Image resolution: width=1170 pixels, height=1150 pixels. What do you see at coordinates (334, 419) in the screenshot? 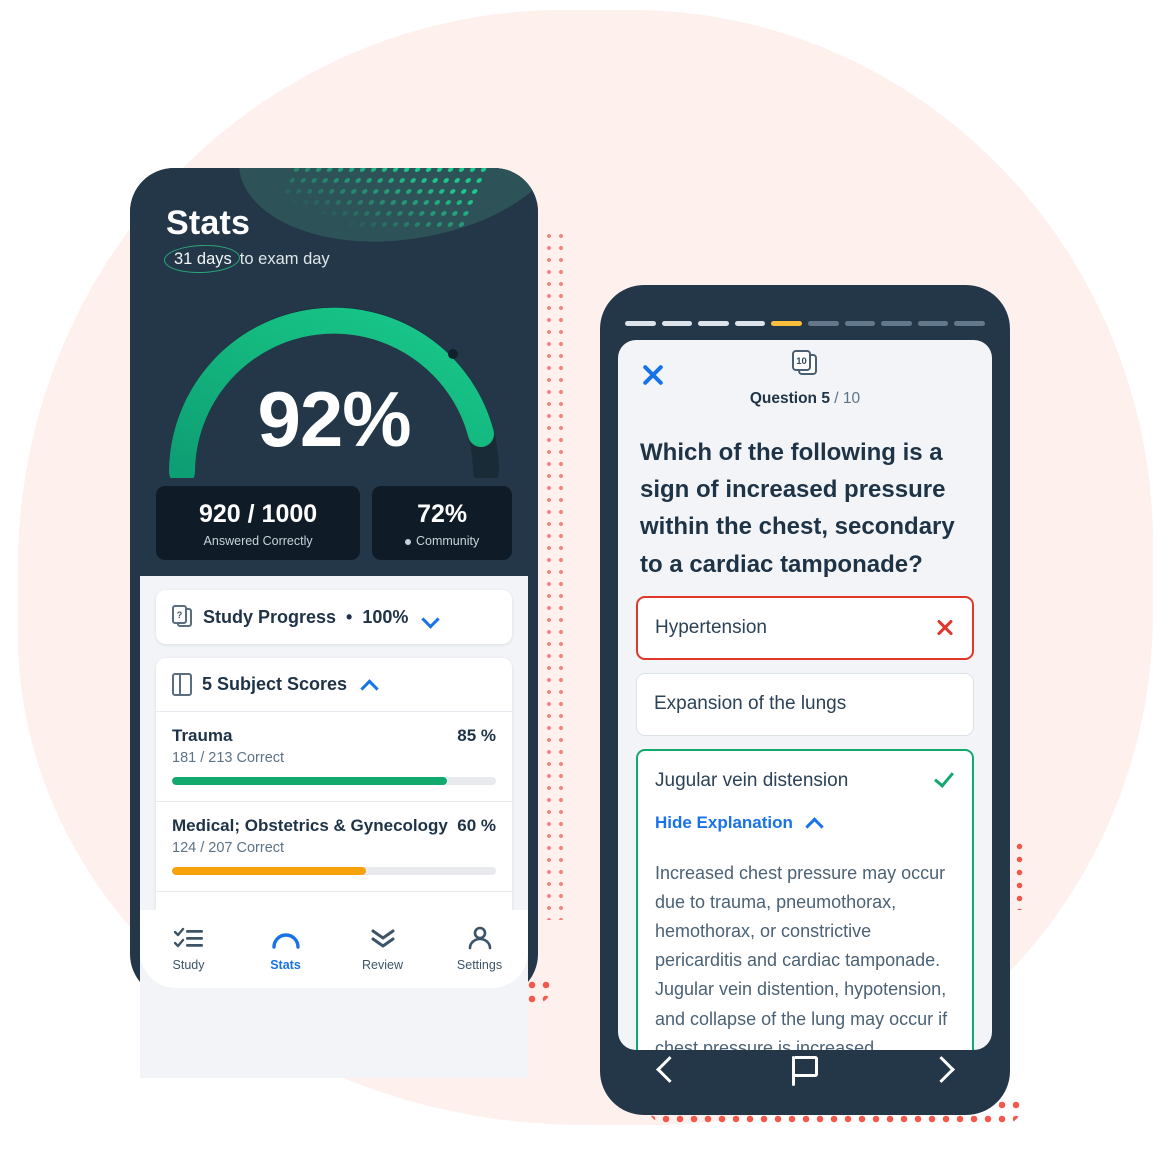
I see `gauge-value: 92%` at bounding box center [334, 419].